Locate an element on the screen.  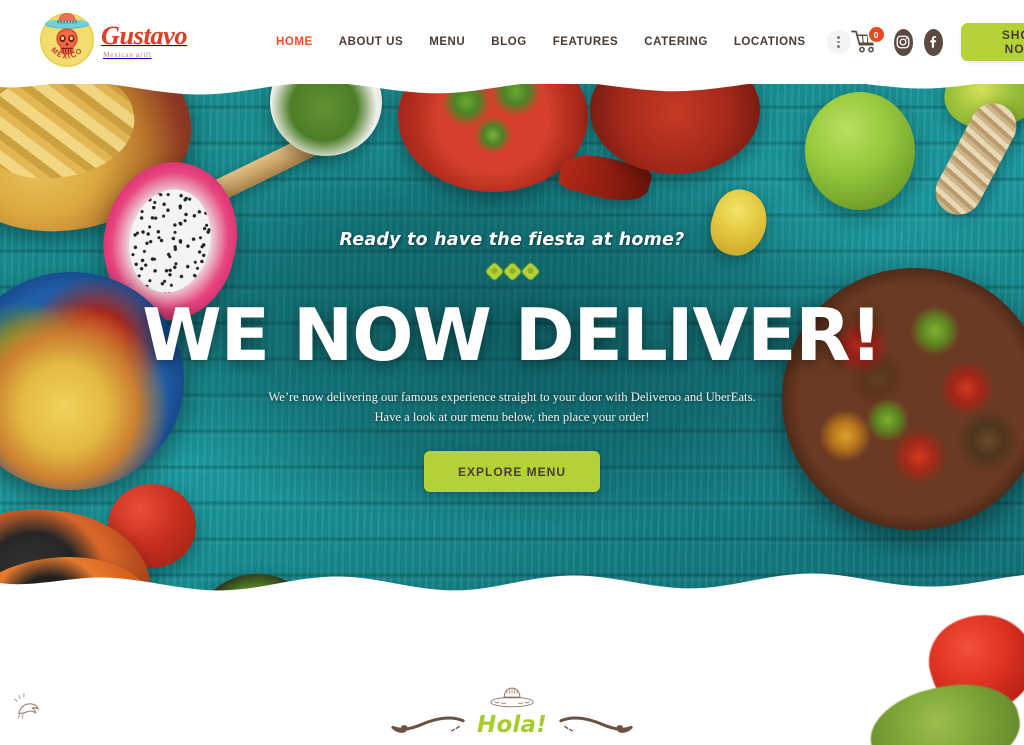
site-logo: MEXICO Gustavo Mexican grill is located at coordinates (113, 40).